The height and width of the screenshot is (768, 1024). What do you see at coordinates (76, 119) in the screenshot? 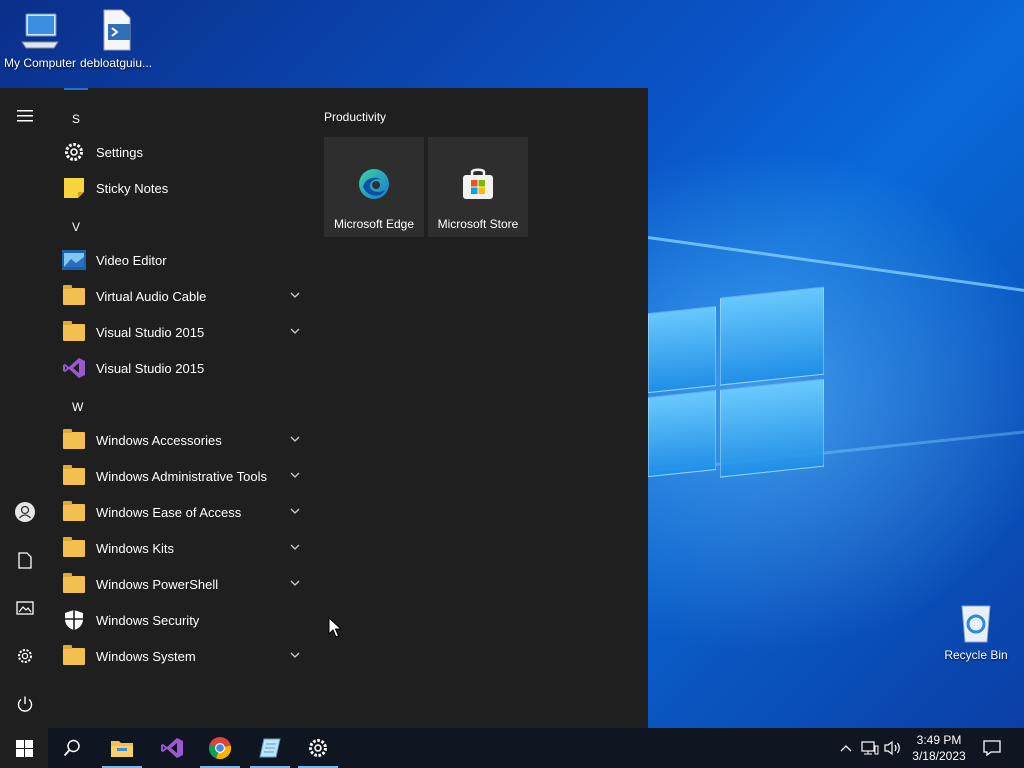
I see `letter-header-s: S` at bounding box center [76, 119].